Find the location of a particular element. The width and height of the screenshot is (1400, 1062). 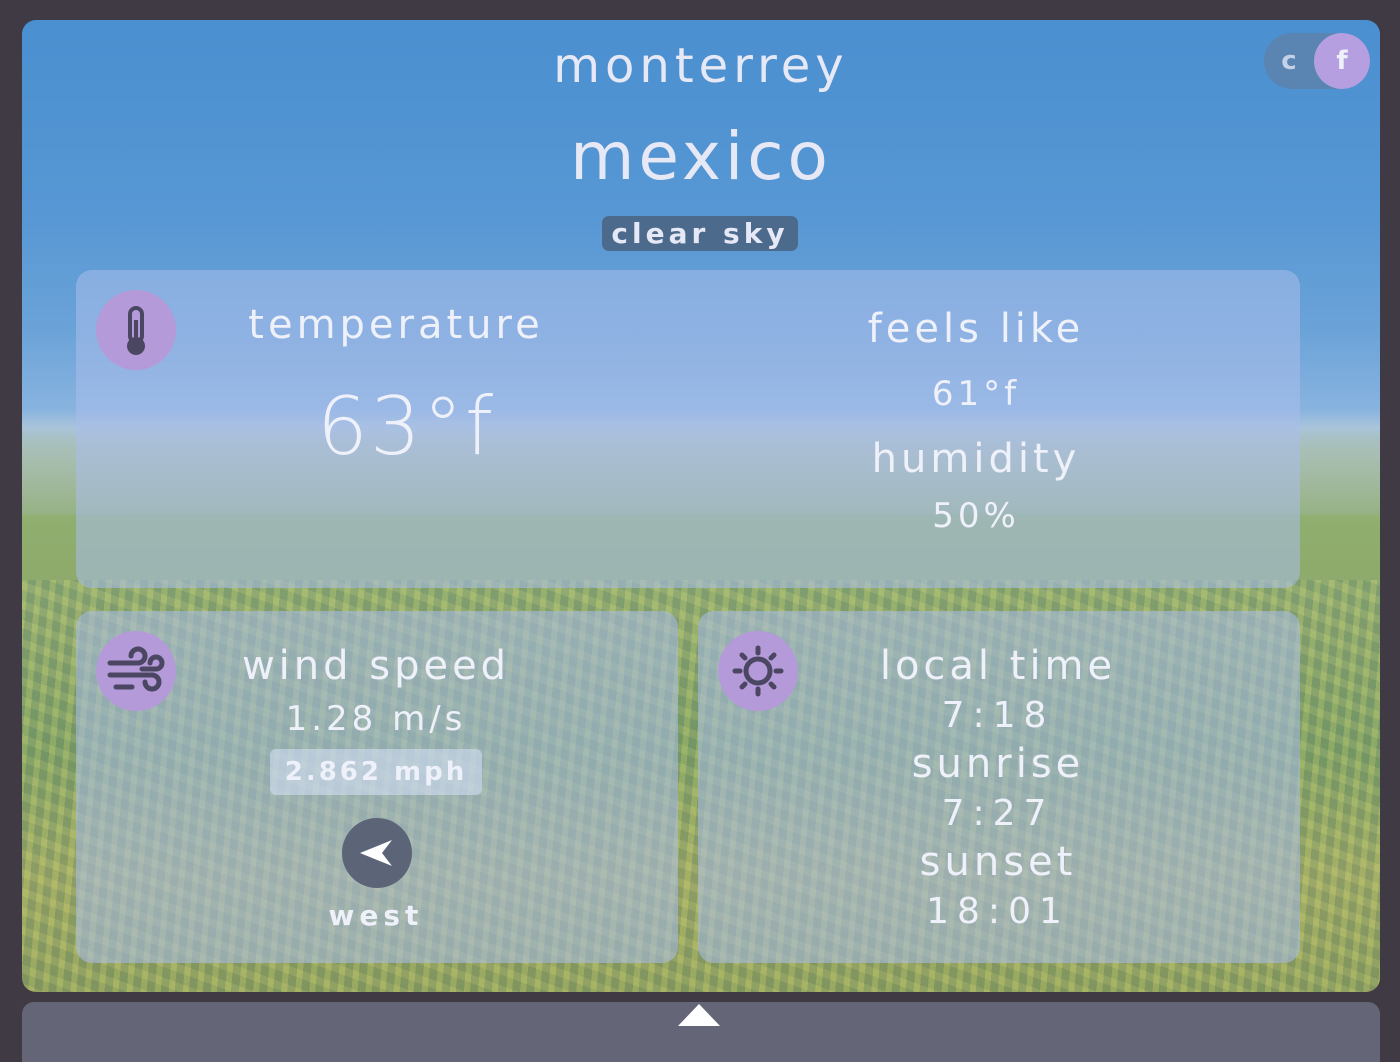

weather-description-badge: clear sky is located at coordinates (700, 233).